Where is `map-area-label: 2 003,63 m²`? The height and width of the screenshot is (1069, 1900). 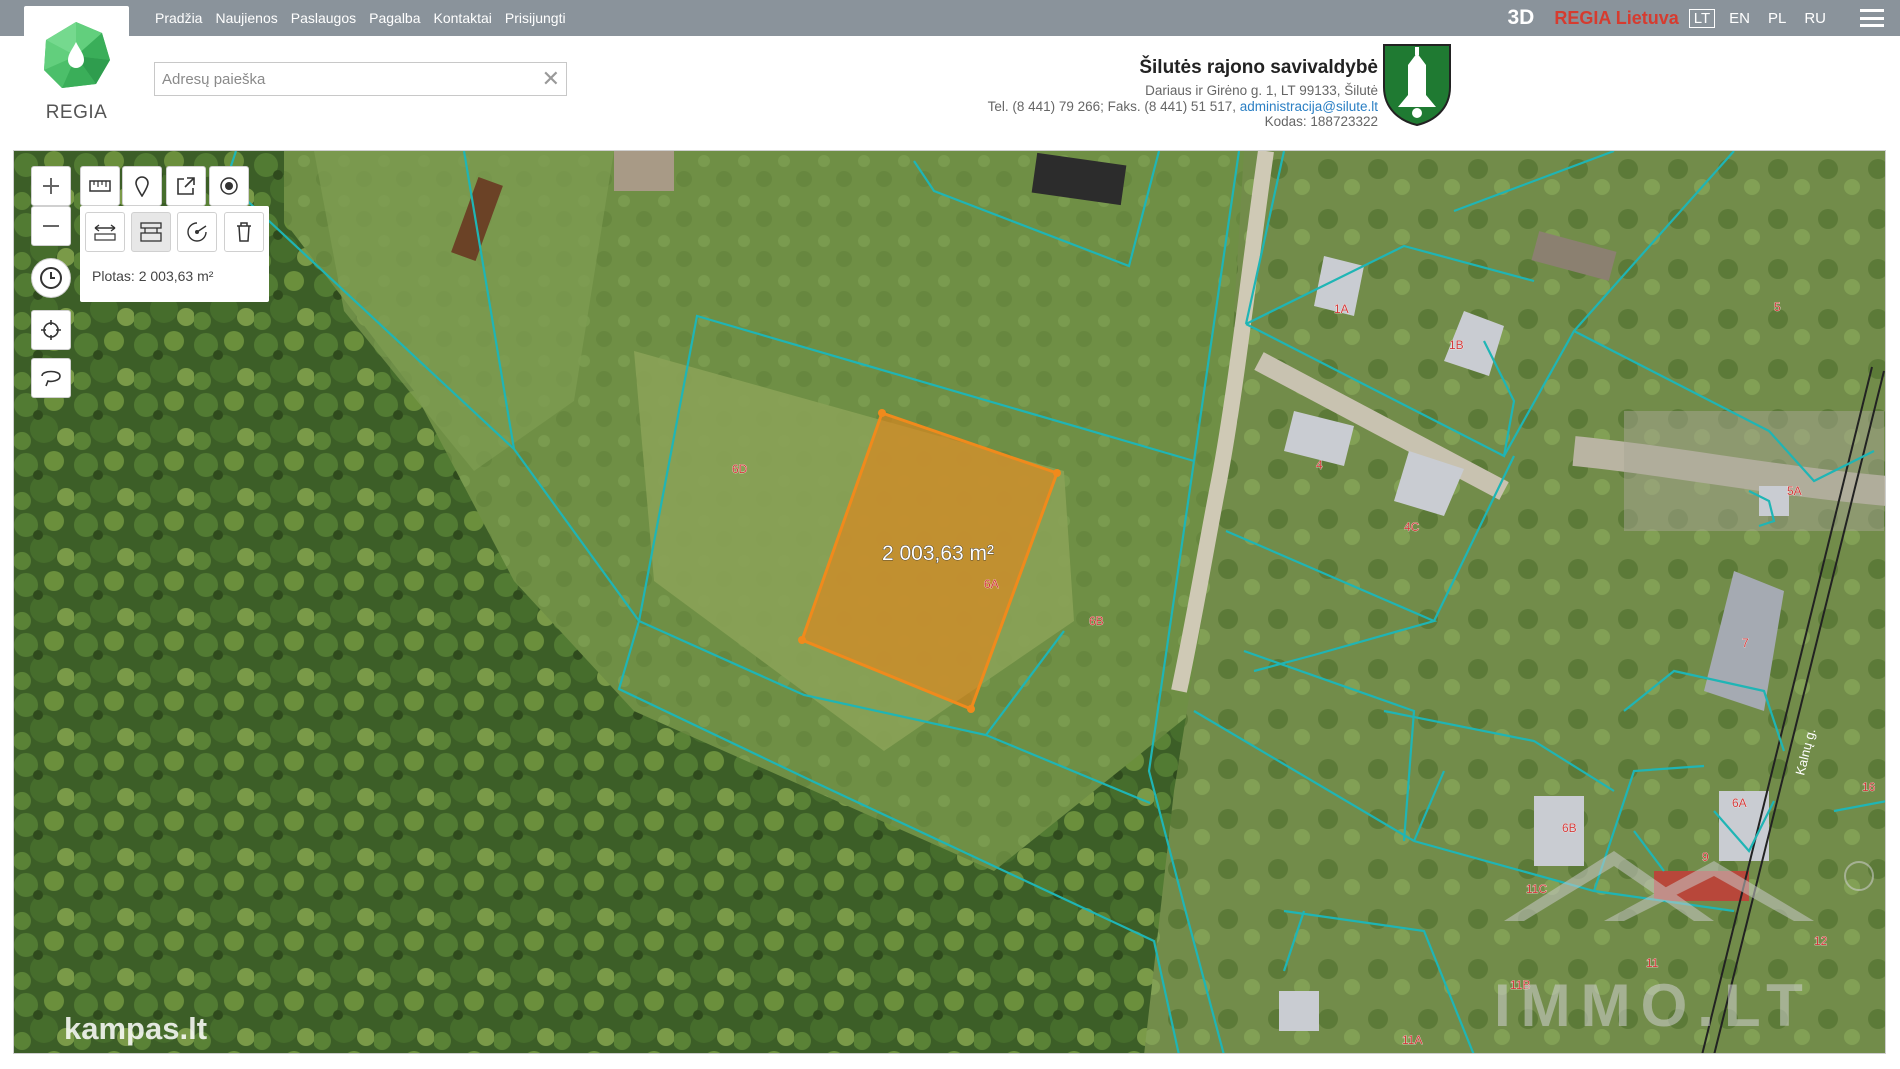 map-area-label: 2 003,63 m² is located at coordinates (938, 553).